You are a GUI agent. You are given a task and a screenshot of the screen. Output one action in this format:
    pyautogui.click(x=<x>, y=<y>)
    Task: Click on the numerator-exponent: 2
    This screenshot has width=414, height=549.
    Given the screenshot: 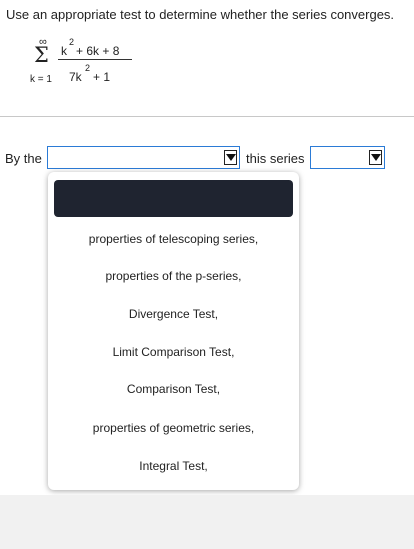 What is the action you would take?
    pyautogui.click(x=72, y=42)
    